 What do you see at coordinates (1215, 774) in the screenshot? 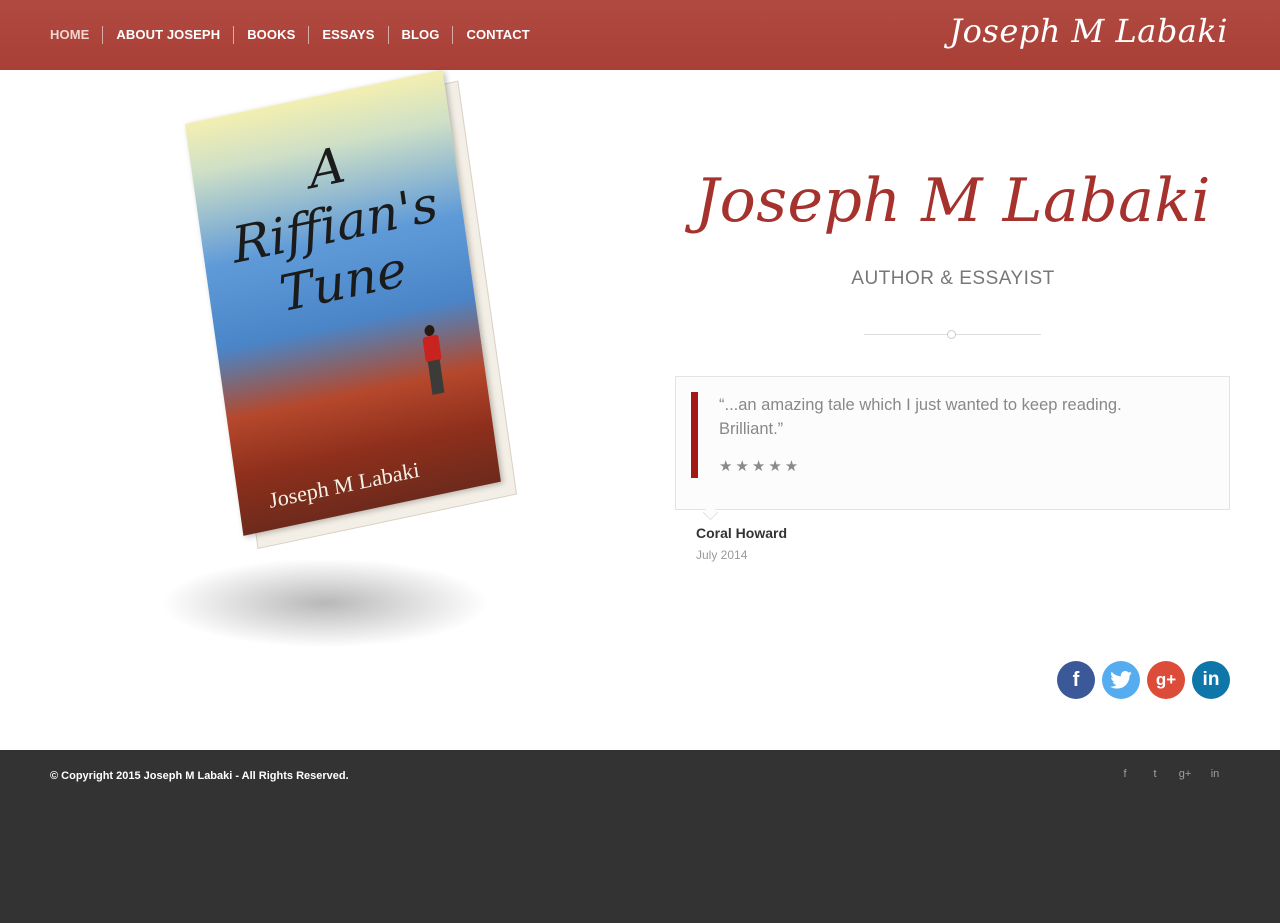
I see `footer-linkedin-icon: in` at bounding box center [1215, 774].